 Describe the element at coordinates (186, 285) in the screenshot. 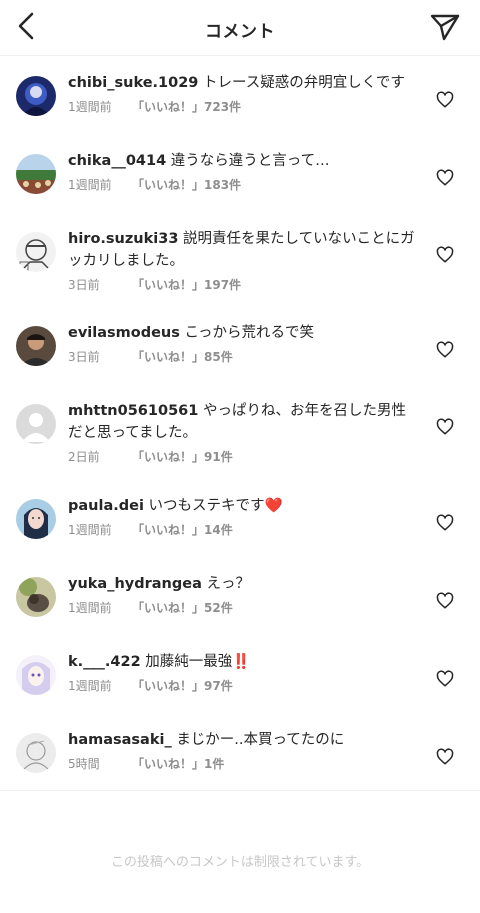

I see `comment-likes: 「いいね！」197件` at that location.